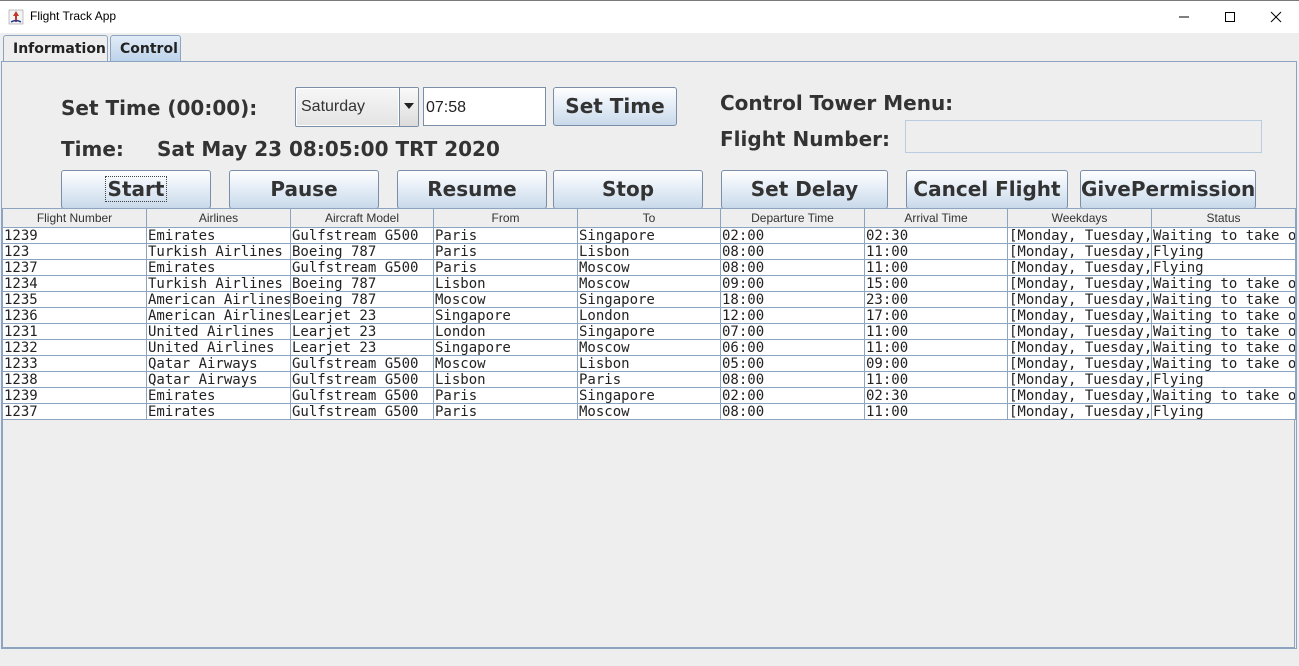  I want to click on cell-from: London, so click(505, 331).